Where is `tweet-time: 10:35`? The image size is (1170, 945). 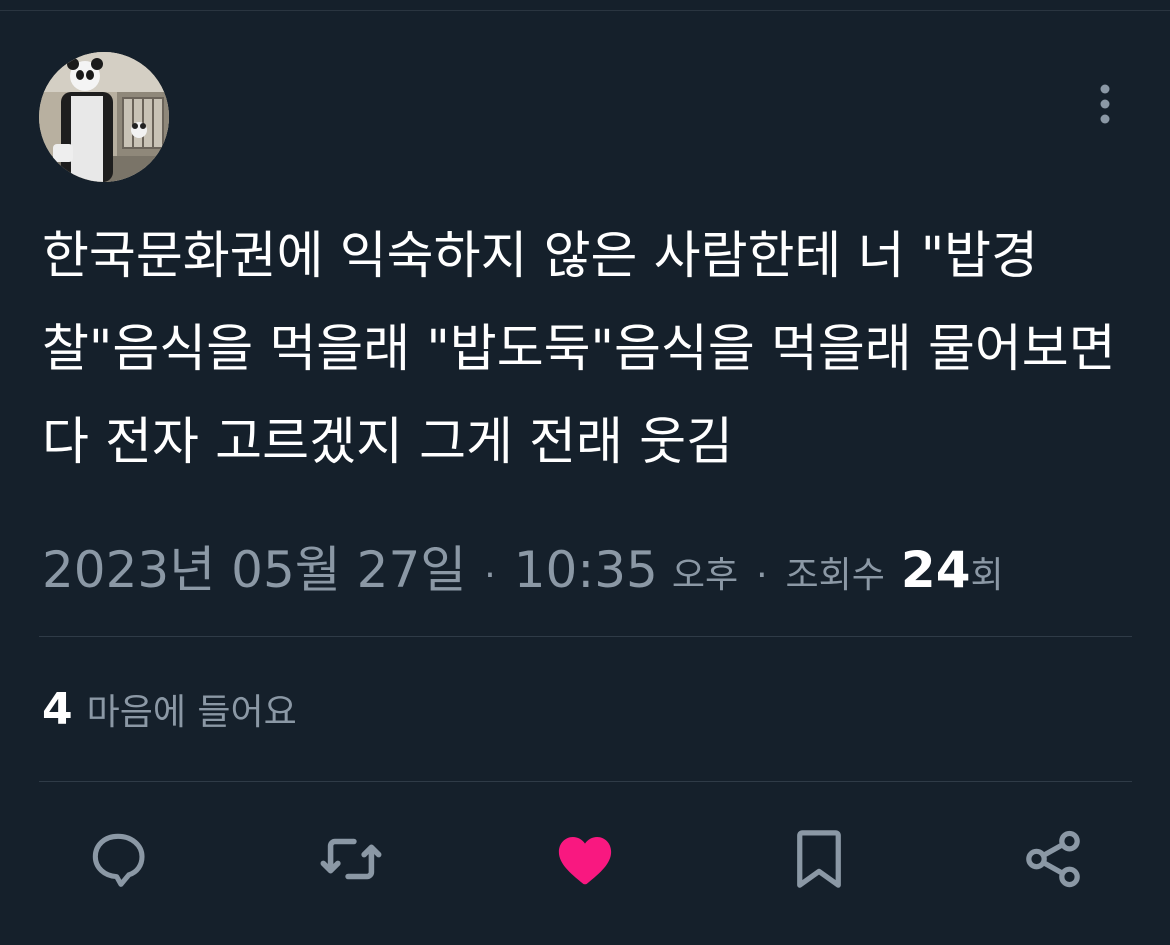 tweet-time: 10:35 is located at coordinates (586, 570).